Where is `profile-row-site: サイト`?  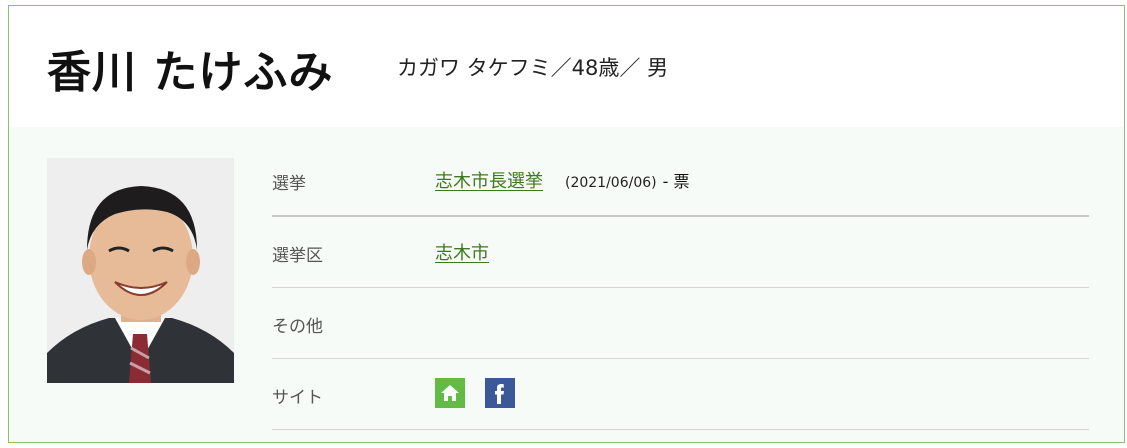
profile-row-site: サイト is located at coordinates (680, 394).